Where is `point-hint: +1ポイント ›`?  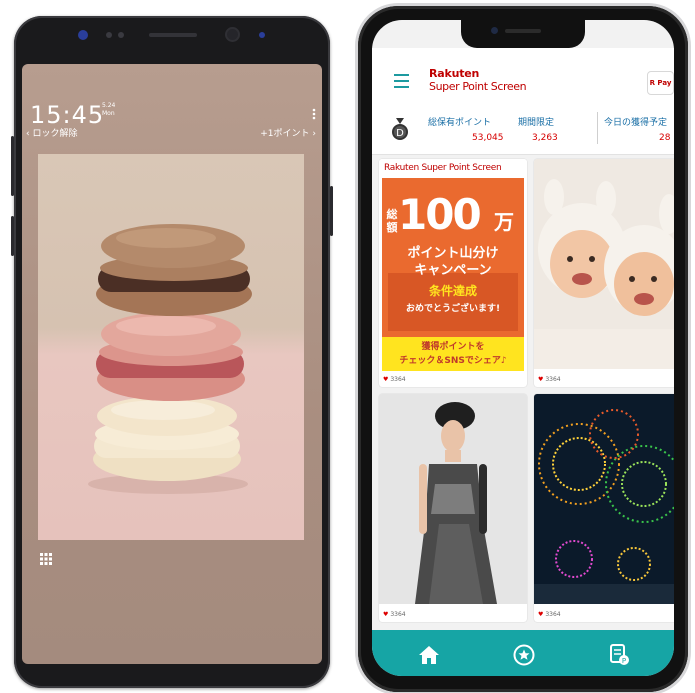
point-hint: +1ポイント › is located at coordinates (288, 132).